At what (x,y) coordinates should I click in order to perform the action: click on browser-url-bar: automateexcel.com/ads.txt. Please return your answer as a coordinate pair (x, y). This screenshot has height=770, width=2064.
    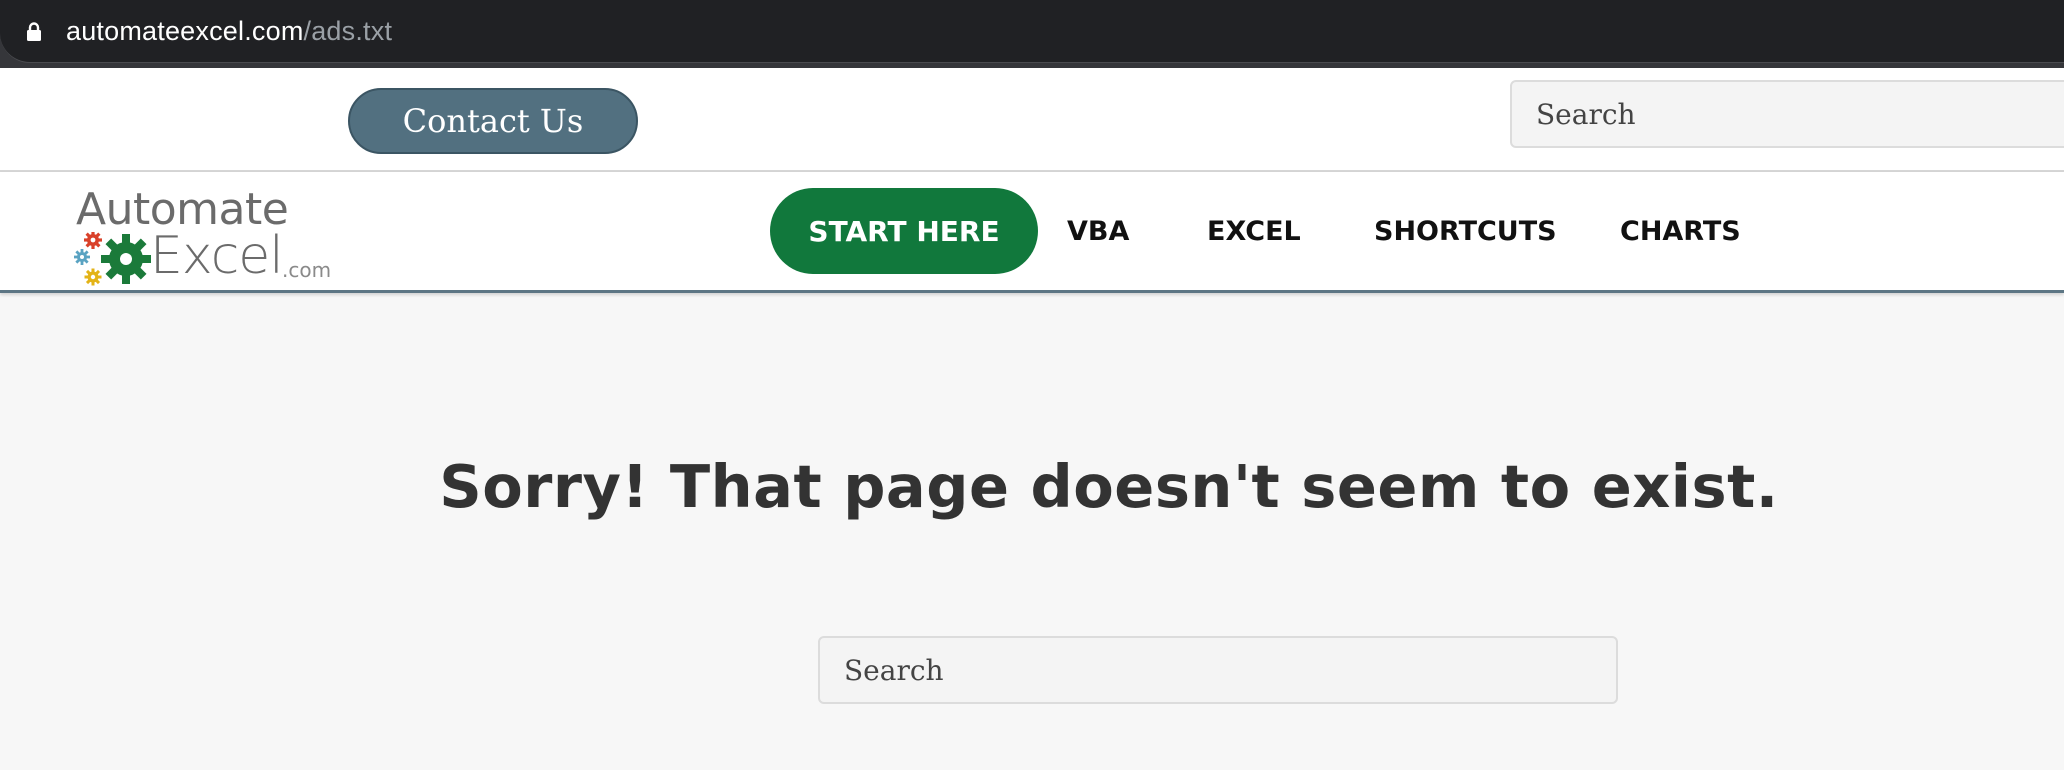
    Looking at the image, I should click on (1032, 34).